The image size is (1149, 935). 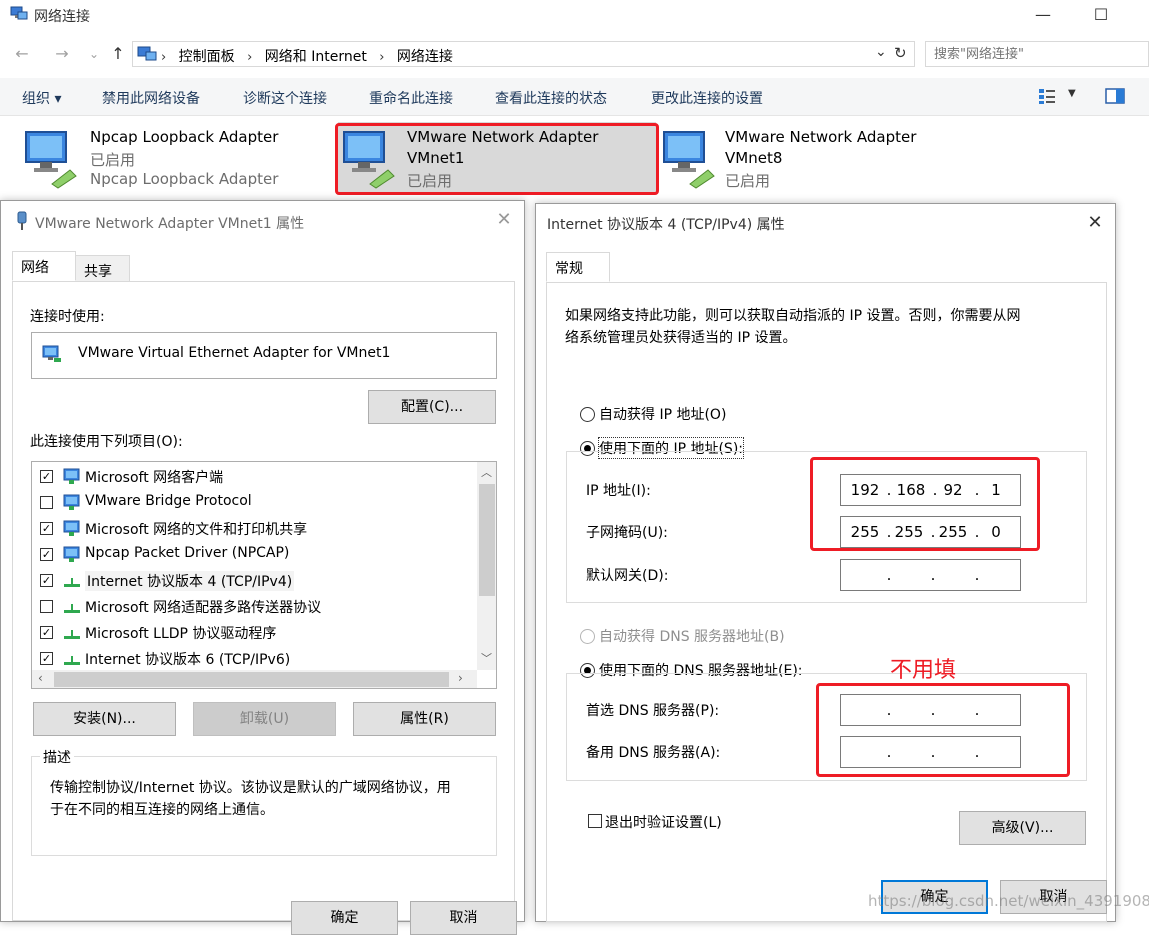 I want to click on alternate-dns-label: 备用 DNS 服务器(A):, so click(x=653, y=753).